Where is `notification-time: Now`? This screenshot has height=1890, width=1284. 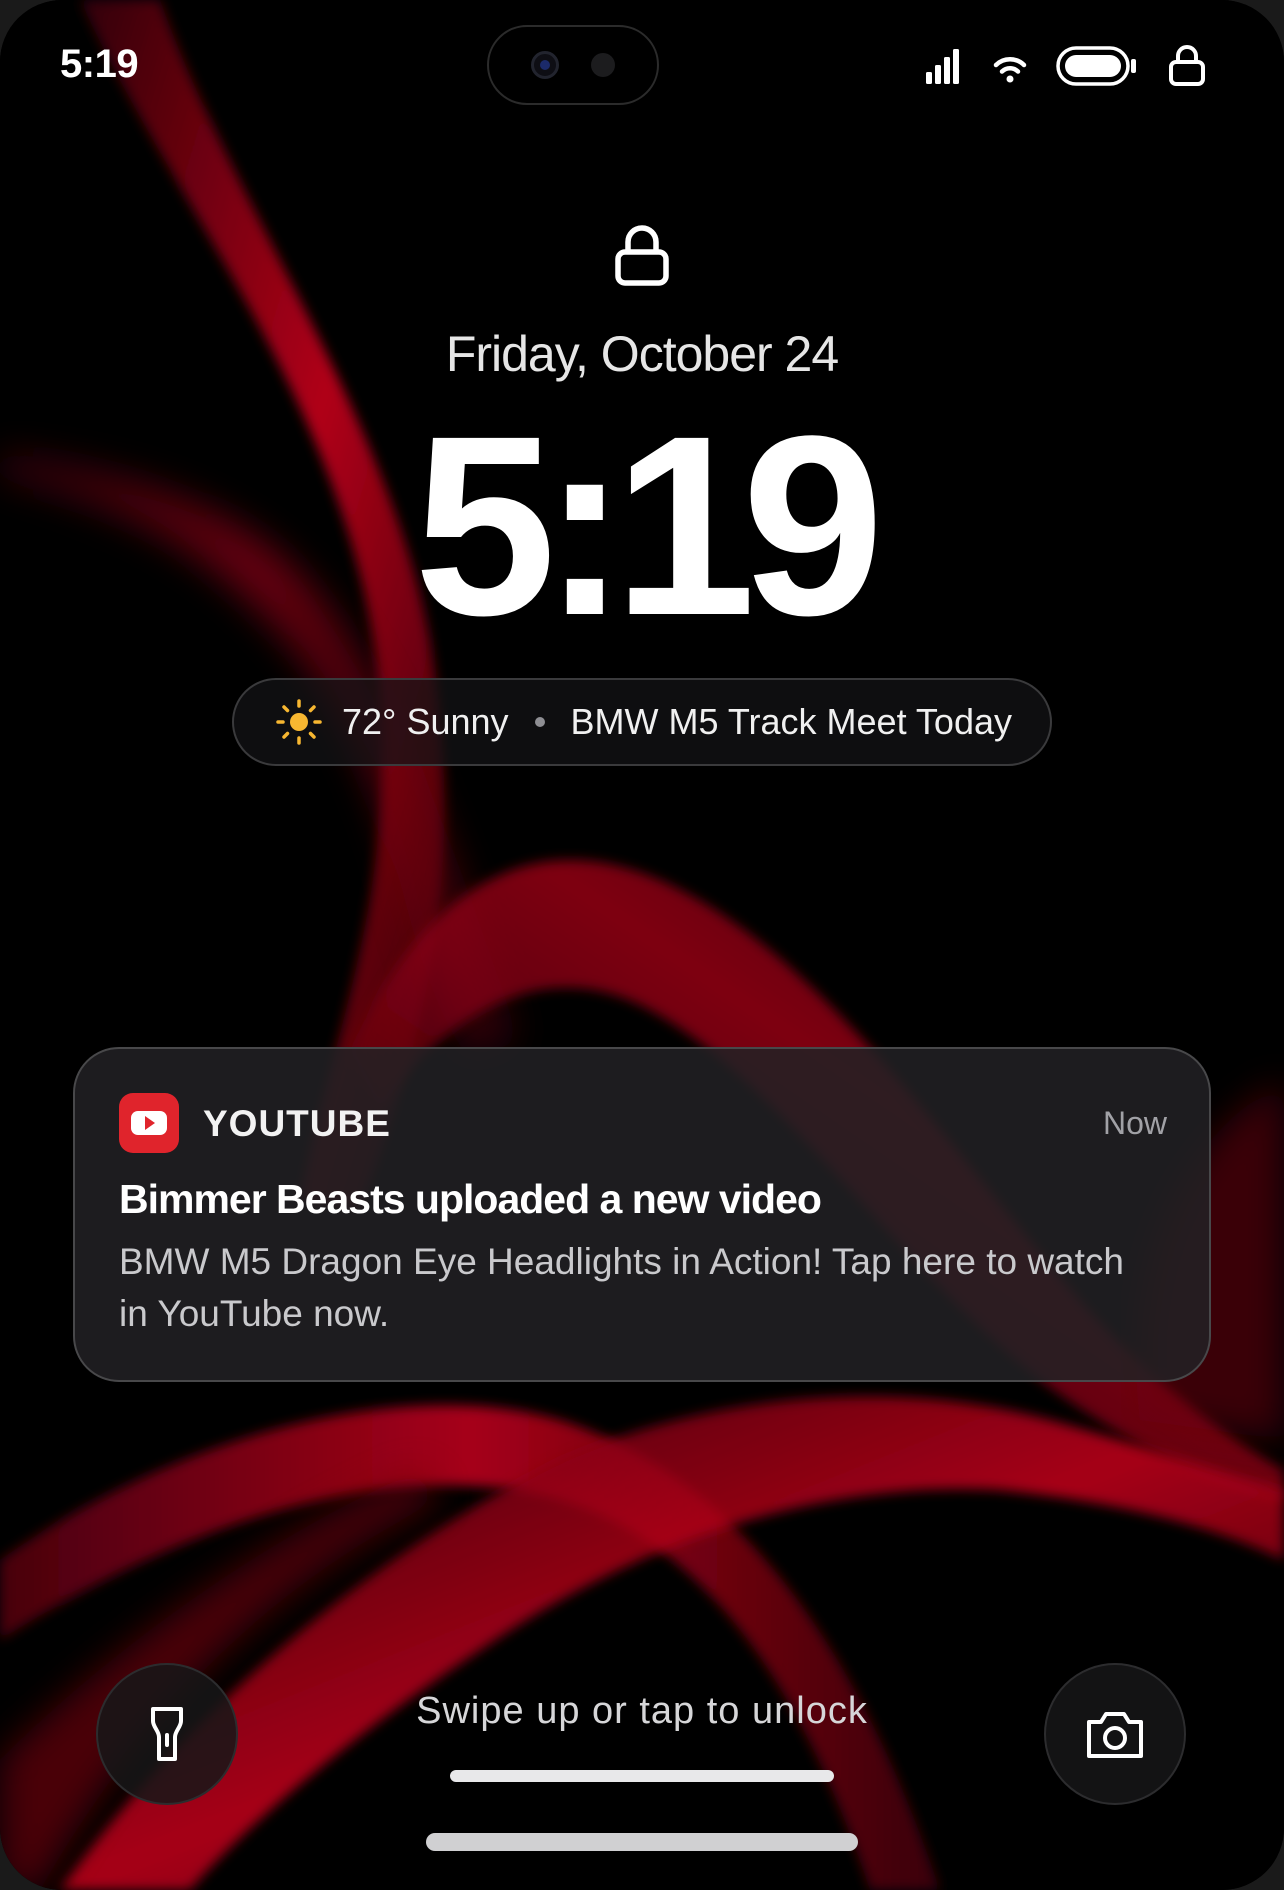 notification-time: Now is located at coordinates (1134, 1123).